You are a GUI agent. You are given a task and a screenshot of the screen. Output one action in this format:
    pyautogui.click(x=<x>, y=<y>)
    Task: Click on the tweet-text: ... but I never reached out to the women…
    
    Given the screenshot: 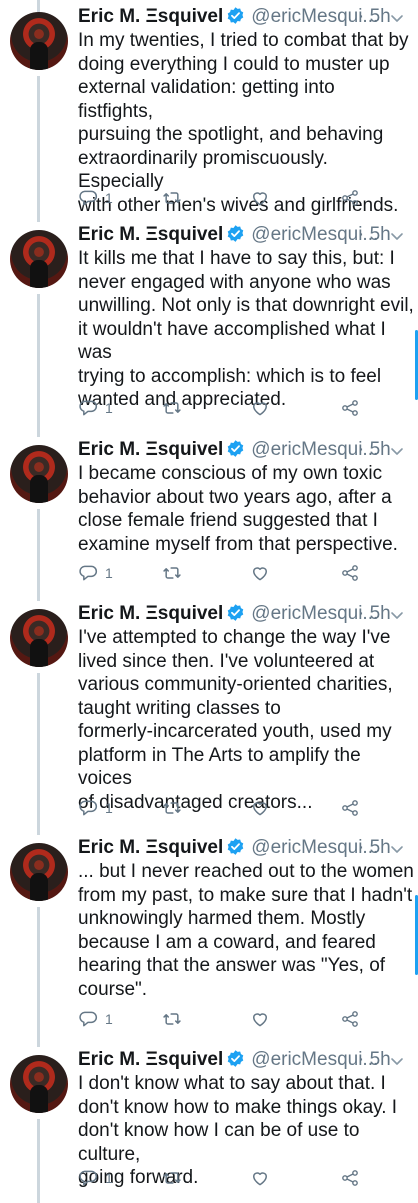 What is the action you would take?
    pyautogui.click(x=246, y=930)
    